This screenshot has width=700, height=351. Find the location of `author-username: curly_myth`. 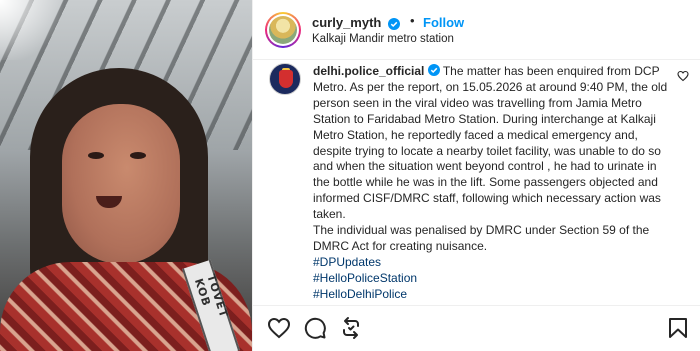

author-username: curly_myth is located at coordinates (346, 22).